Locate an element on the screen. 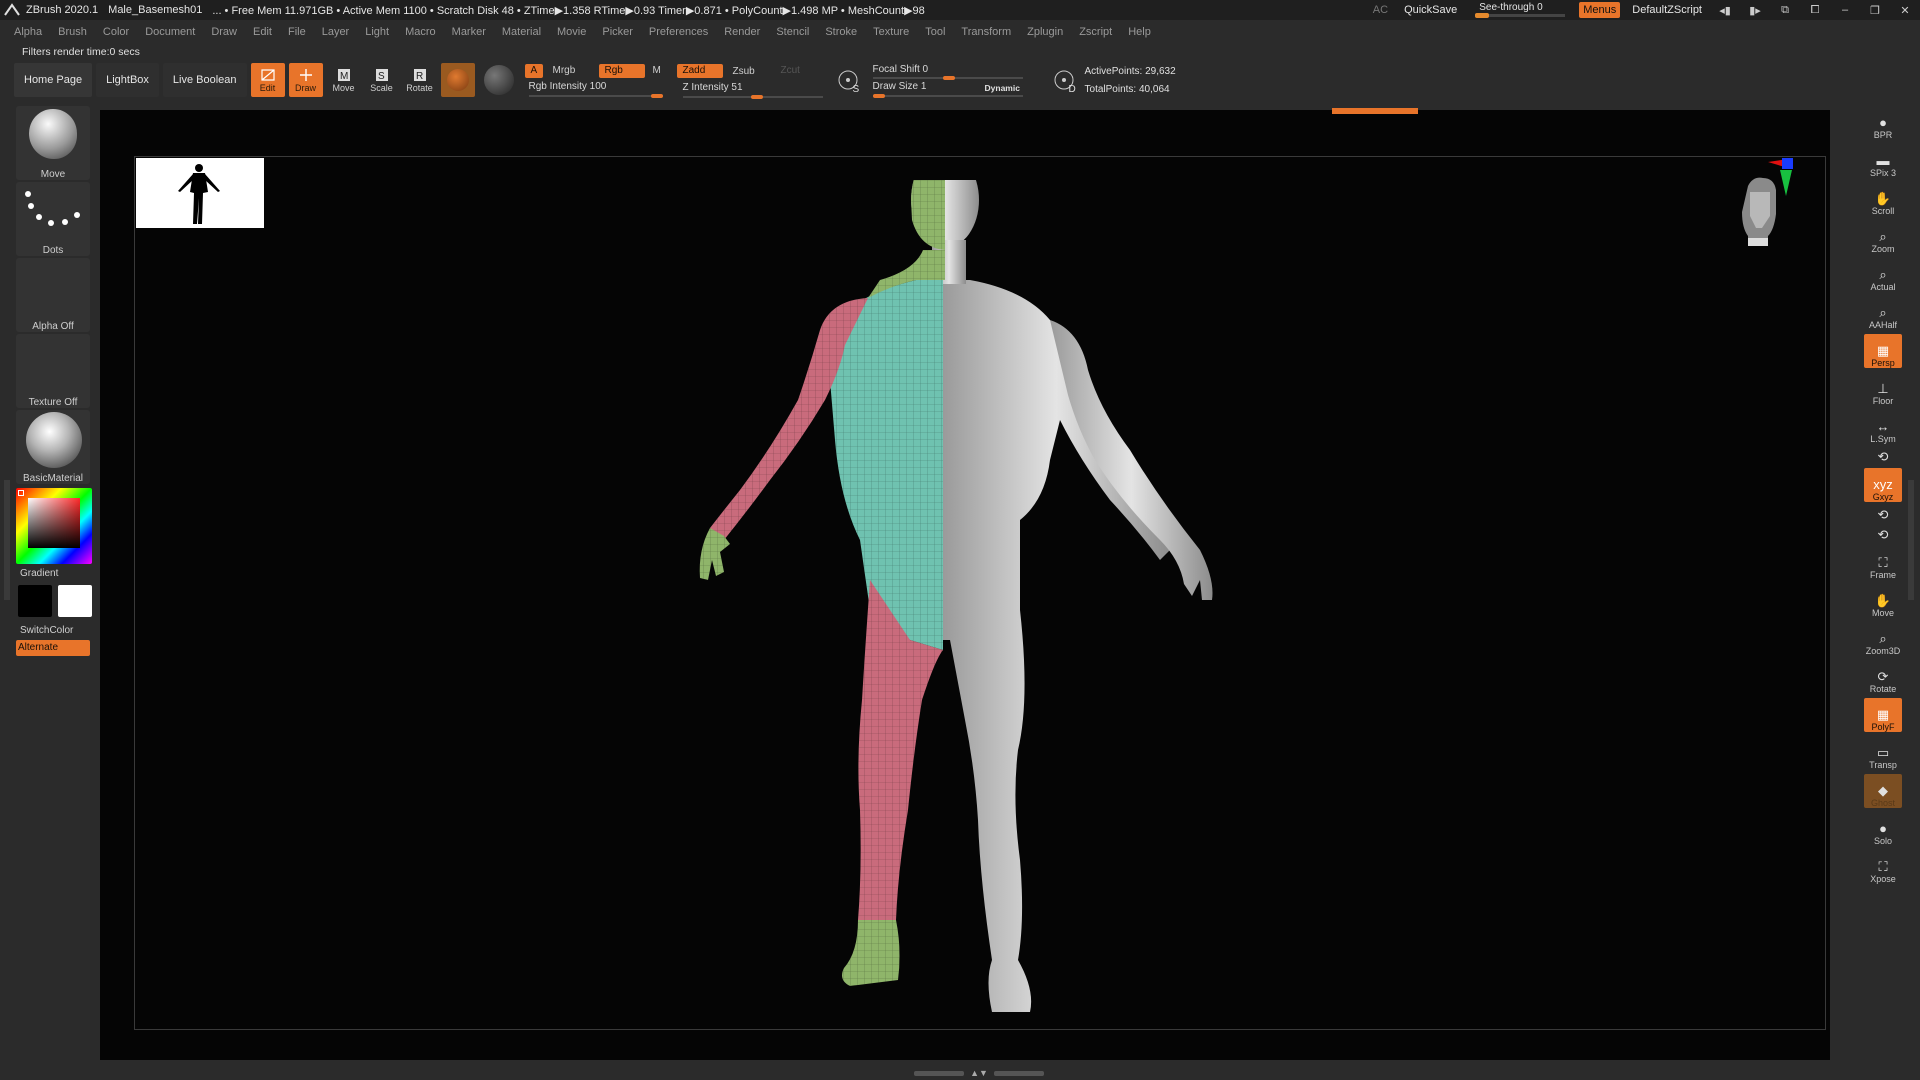 This screenshot has height=1080, width=1920. tool-12-button: ⟲ is located at coordinates (1883, 534).